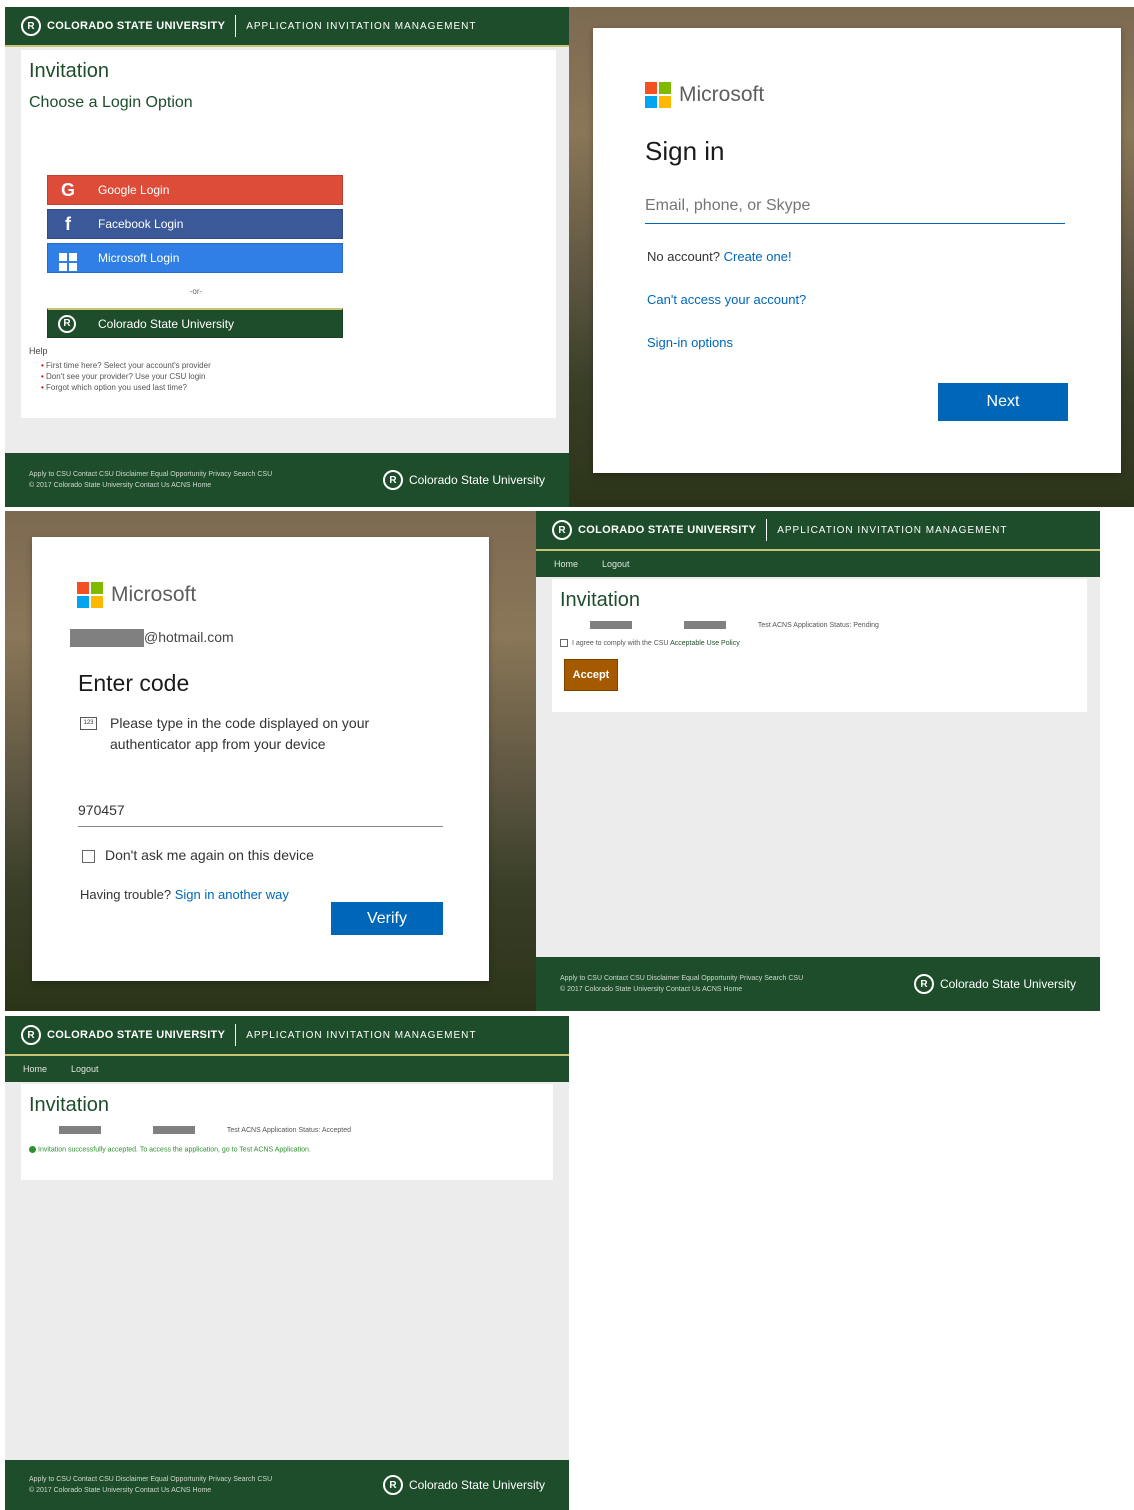  I want to click on facebook-login-button: f Facebook Login, so click(195, 224).